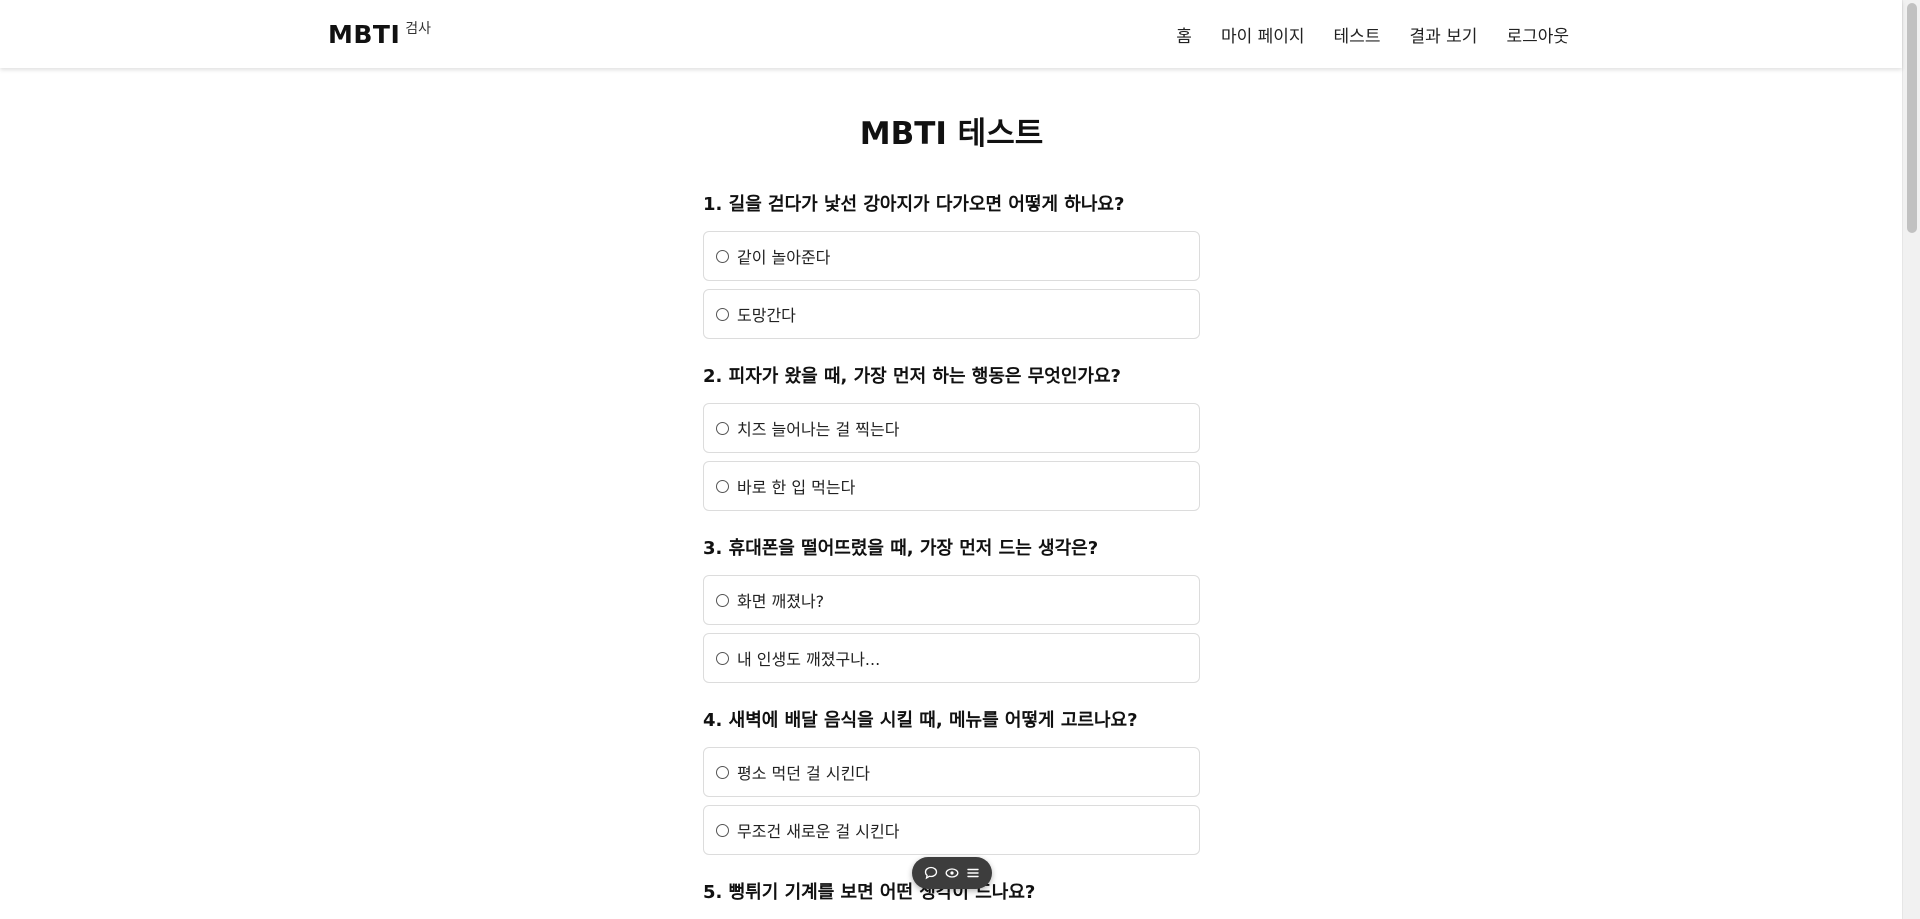  What do you see at coordinates (951, 772) in the screenshot?
I see `answer-option: 평소 먹던 걸 시킨다` at bounding box center [951, 772].